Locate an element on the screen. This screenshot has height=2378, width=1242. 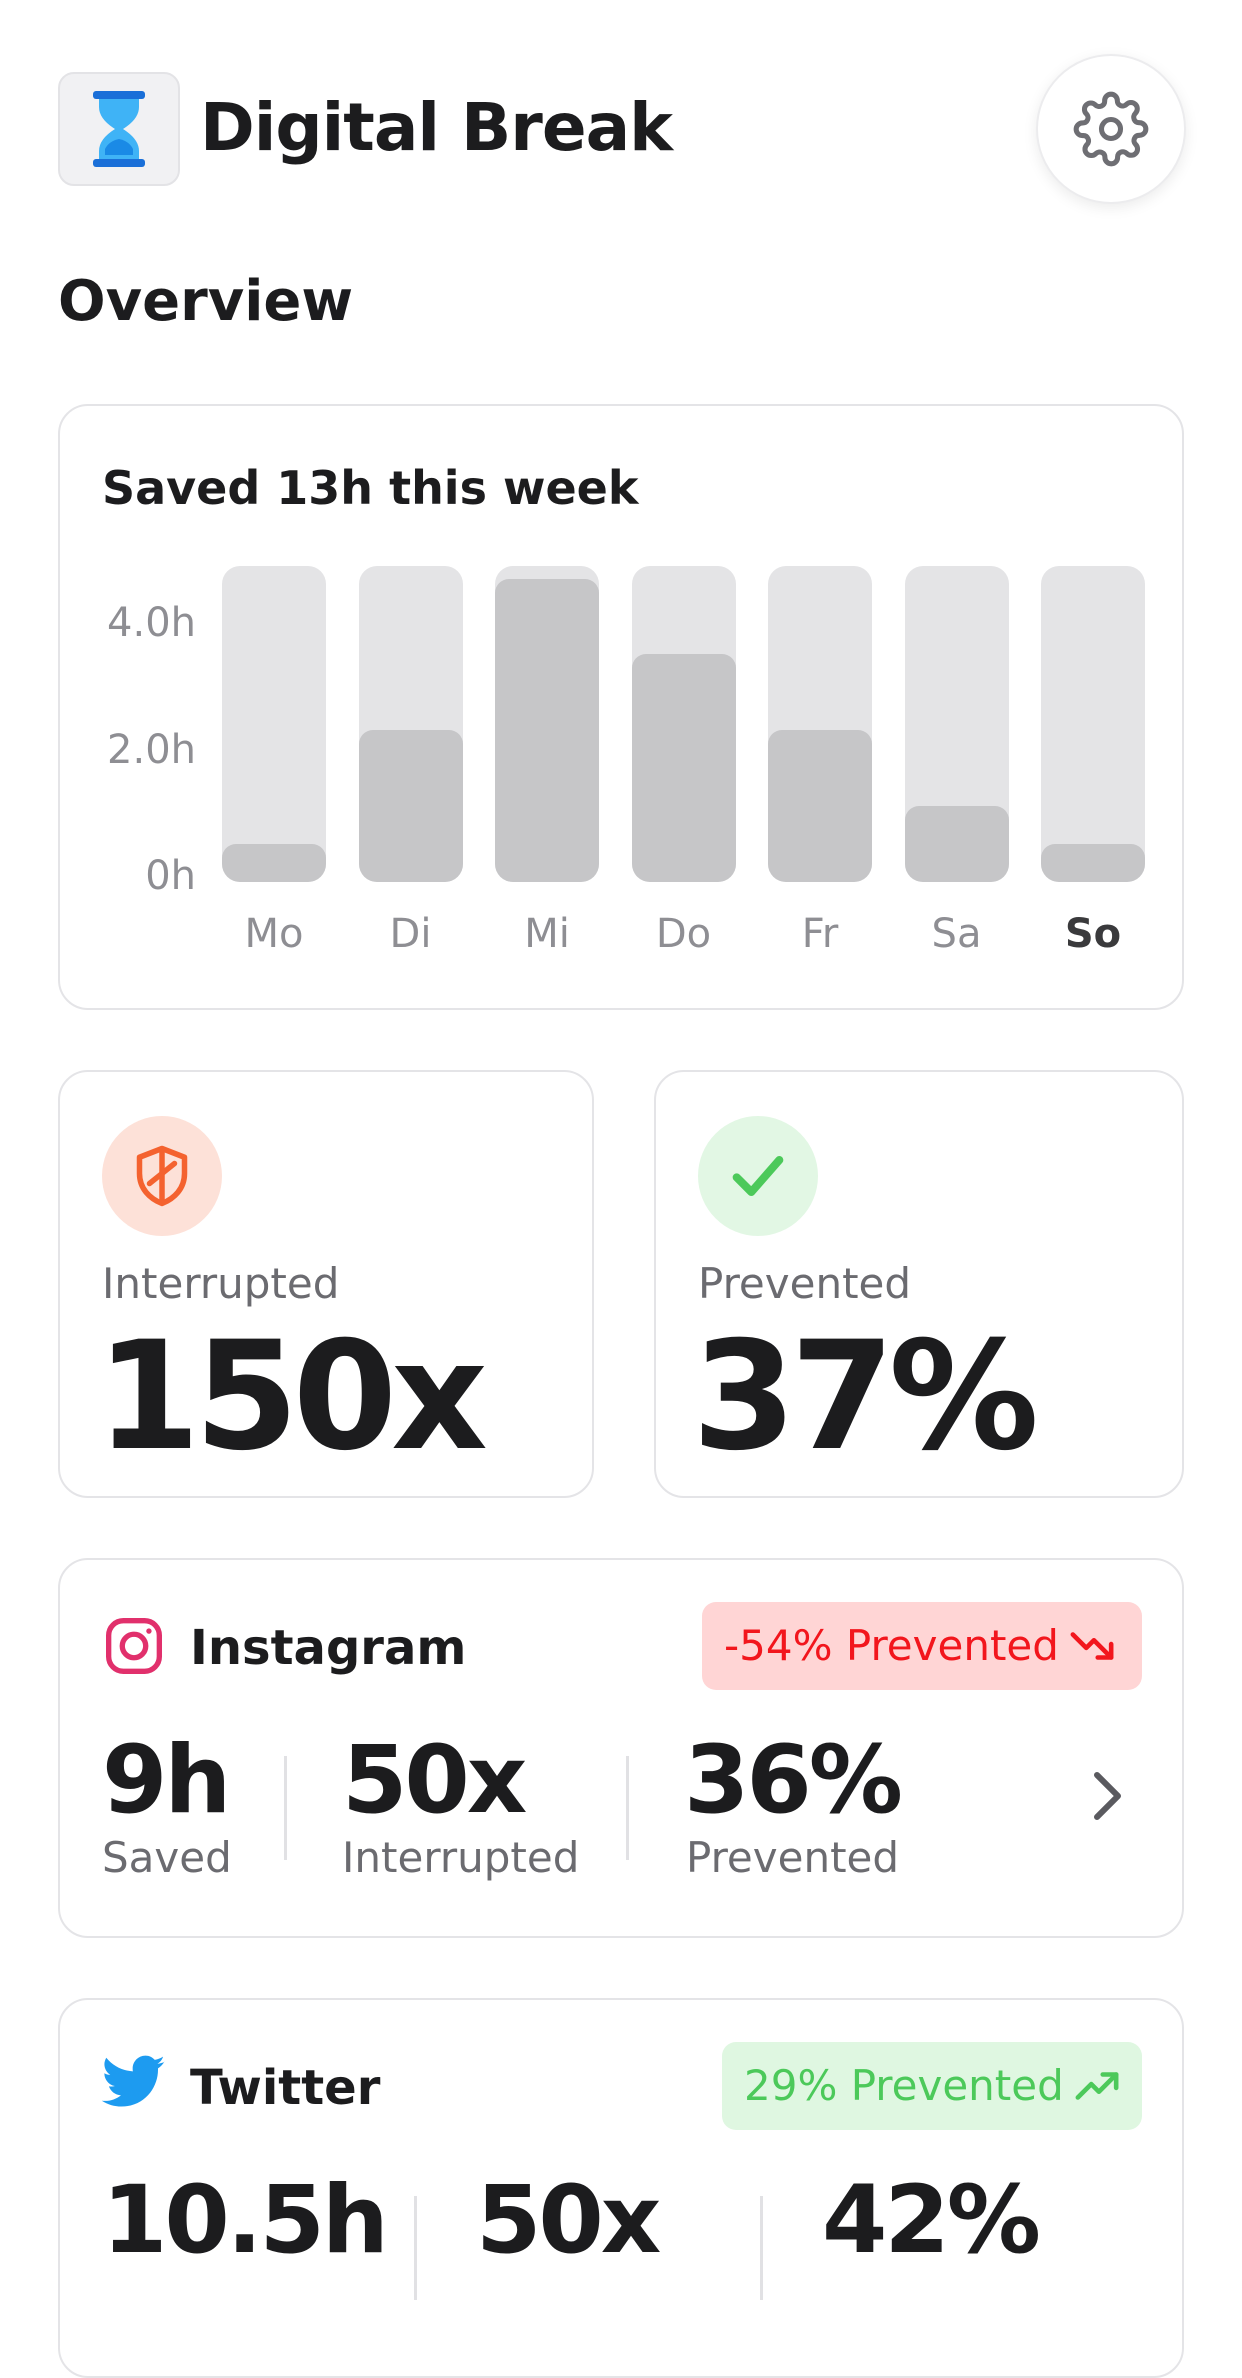
shield-icon is located at coordinates (162, 1176).